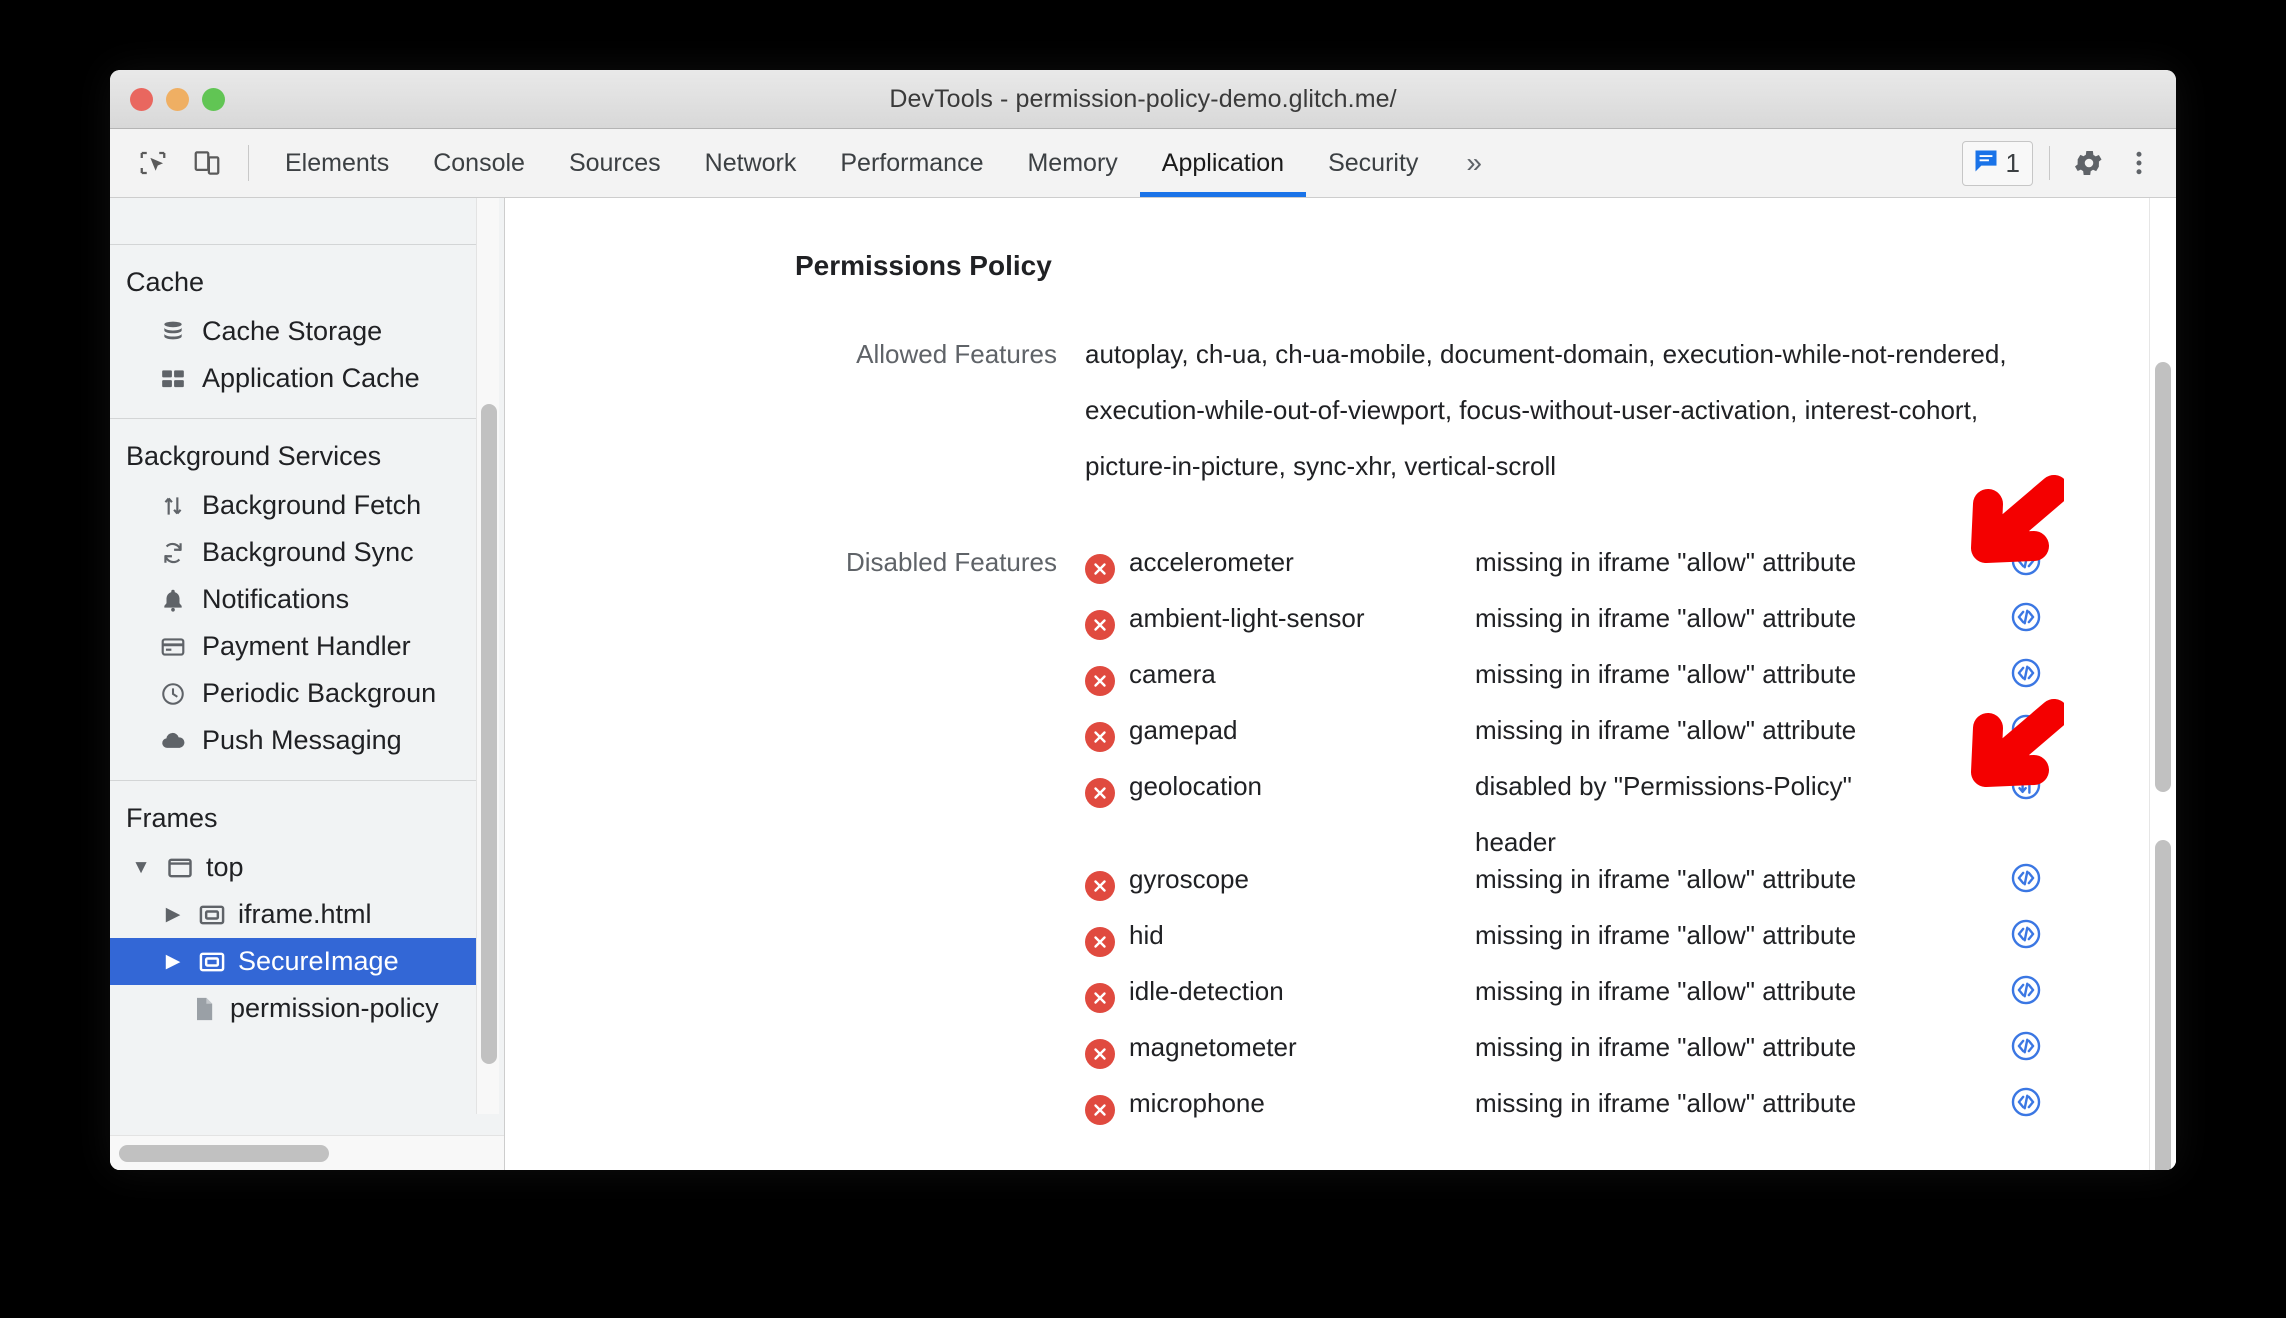  Describe the element at coordinates (1172, 674) in the screenshot. I see `feature-name: camera` at that location.